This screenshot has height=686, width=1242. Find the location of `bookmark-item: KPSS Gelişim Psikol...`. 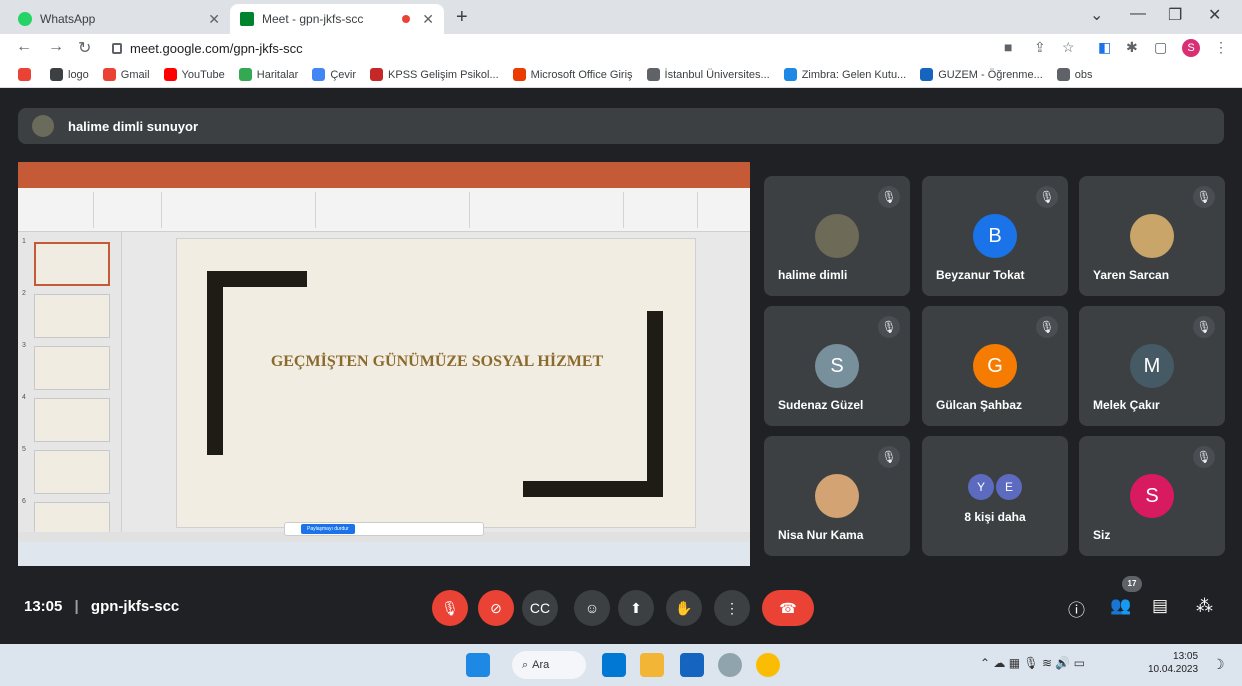

bookmark-item: KPSS Gelişim Psikol... is located at coordinates (434, 74).